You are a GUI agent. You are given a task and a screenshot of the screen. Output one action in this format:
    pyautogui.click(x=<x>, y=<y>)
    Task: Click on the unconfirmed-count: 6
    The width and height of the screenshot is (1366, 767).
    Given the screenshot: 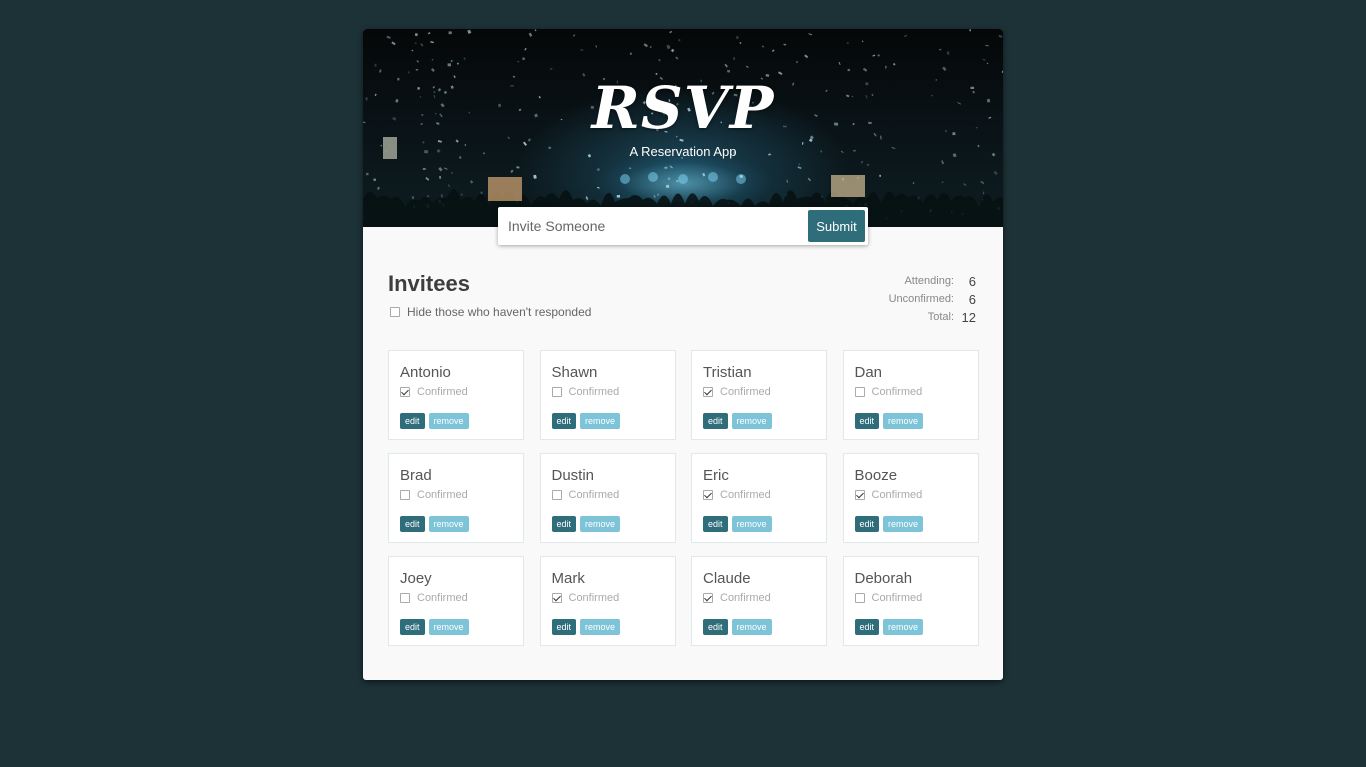 What is the action you would take?
    pyautogui.click(x=972, y=299)
    